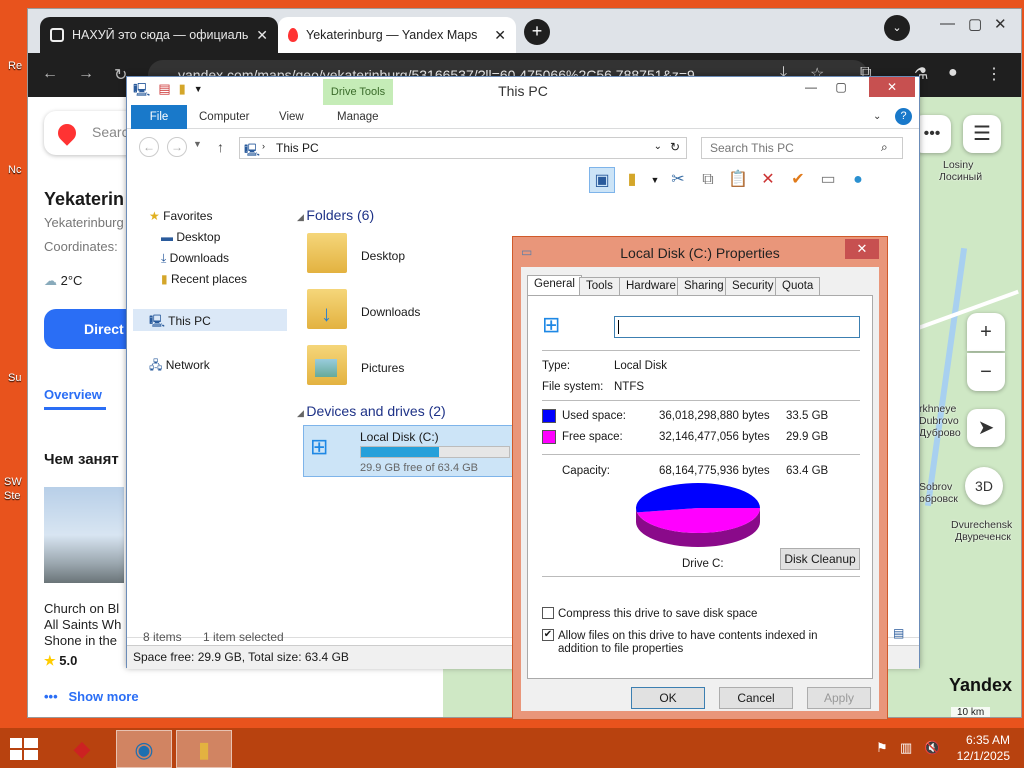 The image size is (1024, 768). What do you see at coordinates (179, 366) in the screenshot?
I see `nav-network: 🖧 Network` at bounding box center [179, 366].